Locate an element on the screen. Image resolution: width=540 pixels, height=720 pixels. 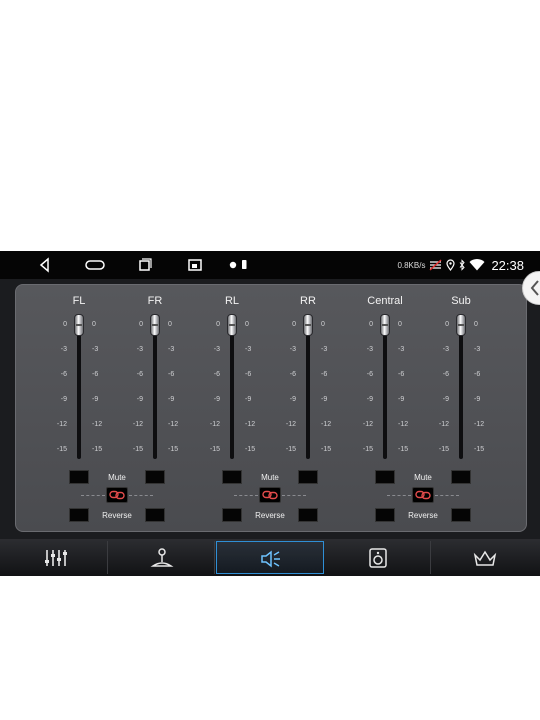
channel-label: RL is located at coordinates (232, 301).